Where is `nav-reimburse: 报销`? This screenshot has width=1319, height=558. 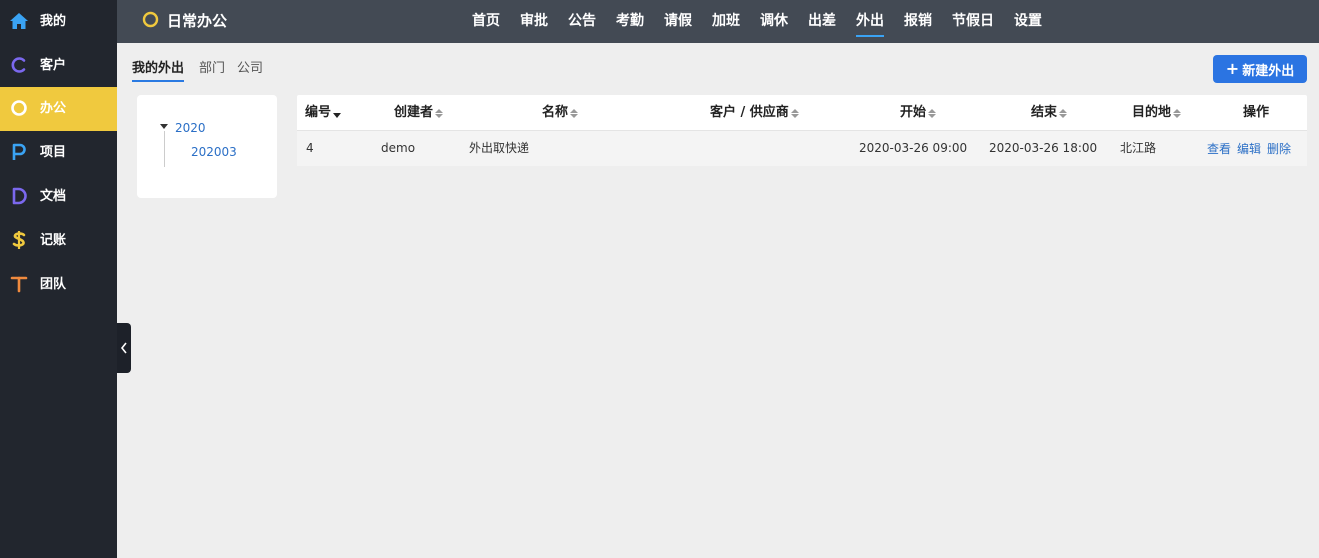 nav-reimburse: 报销 is located at coordinates (918, 21).